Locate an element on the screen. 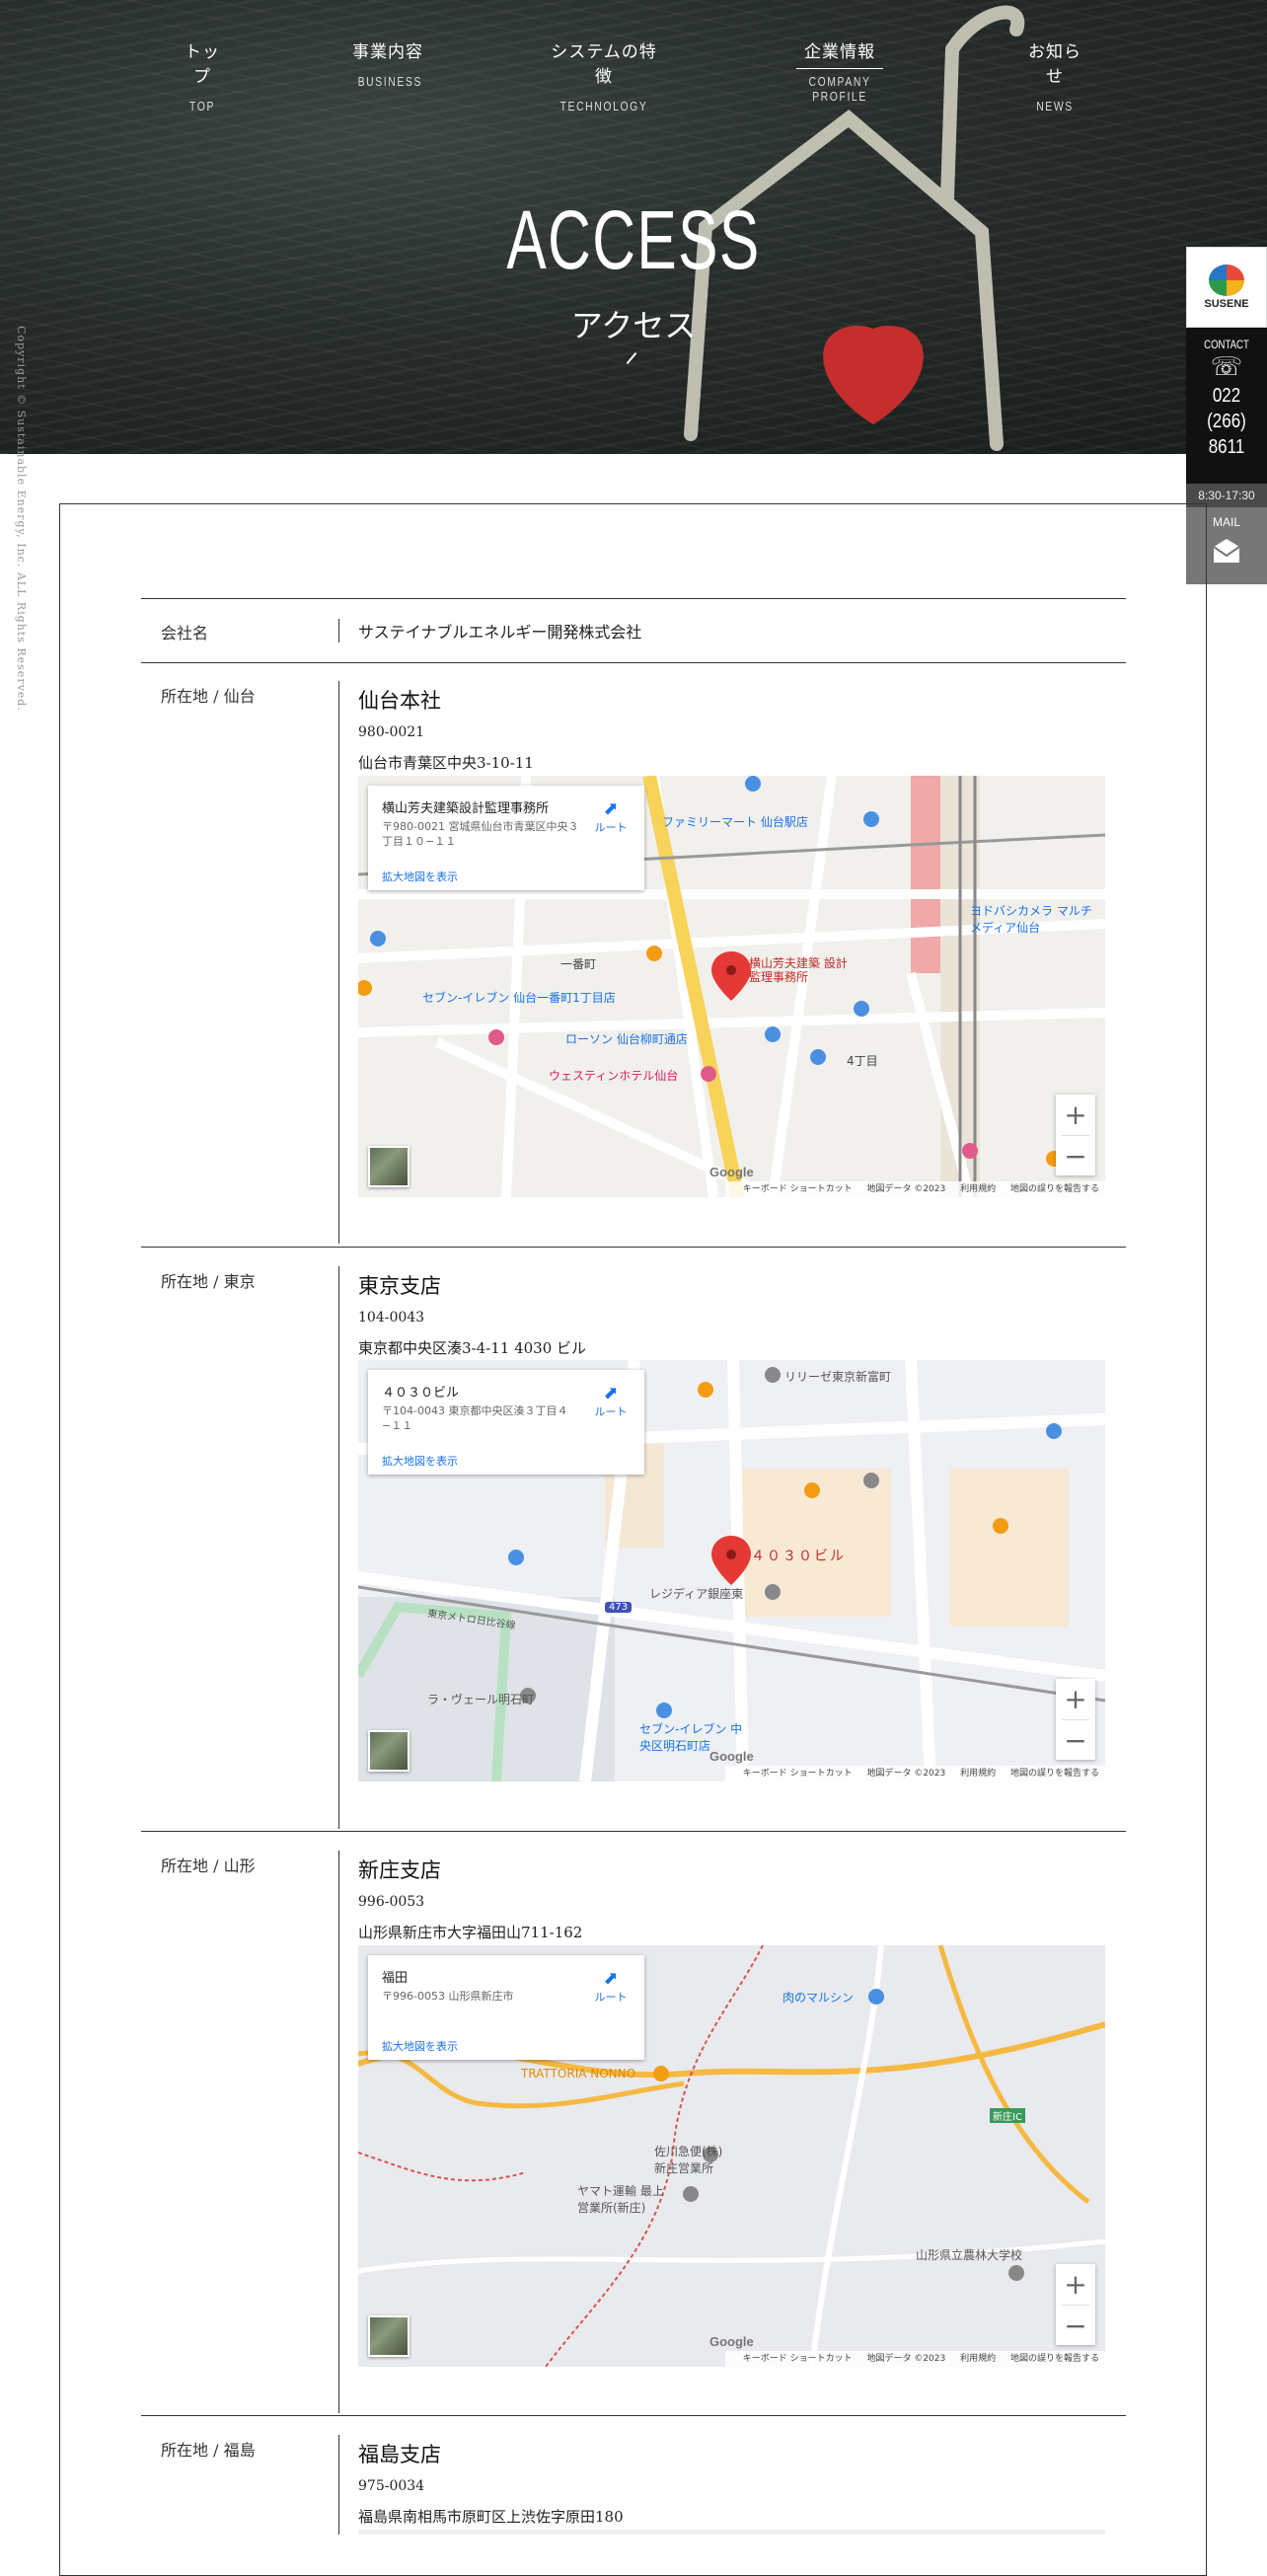 This screenshot has width=1267, height=2576. office-zip: 104-0043 is located at coordinates (391, 1318).